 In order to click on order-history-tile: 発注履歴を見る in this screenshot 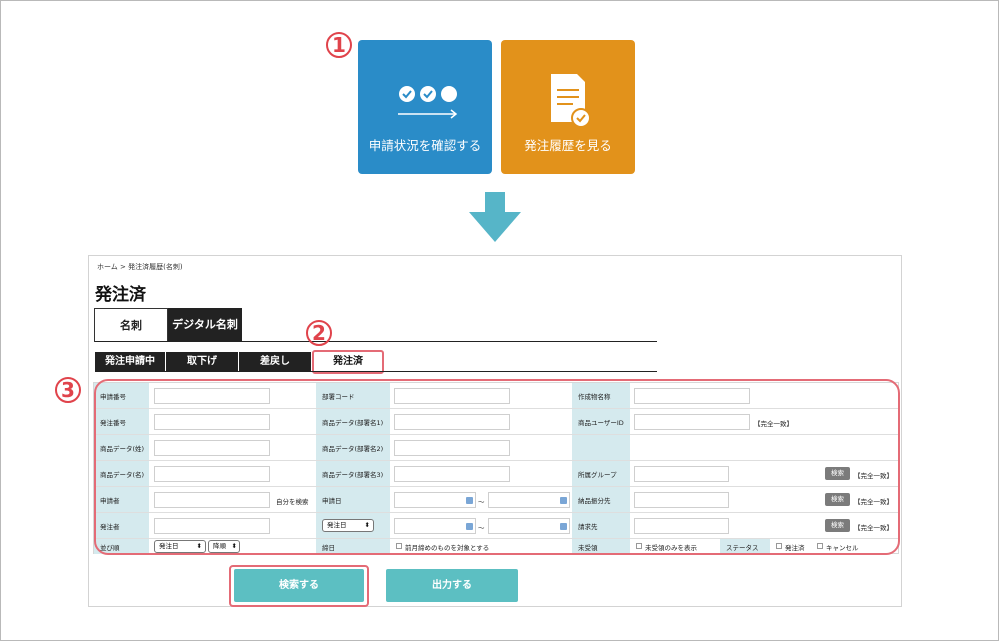, I will do `click(568, 107)`.